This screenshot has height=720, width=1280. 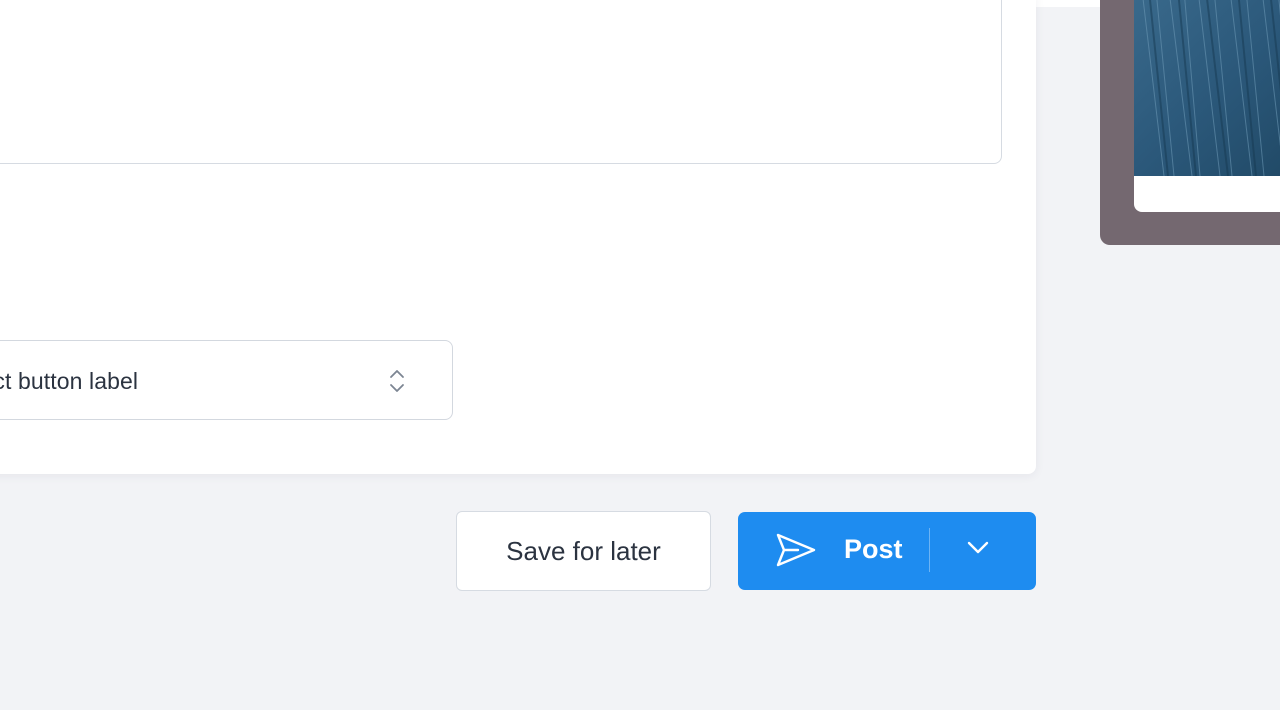 I want to click on post-split-button: Post, so click(x=887, y=551).